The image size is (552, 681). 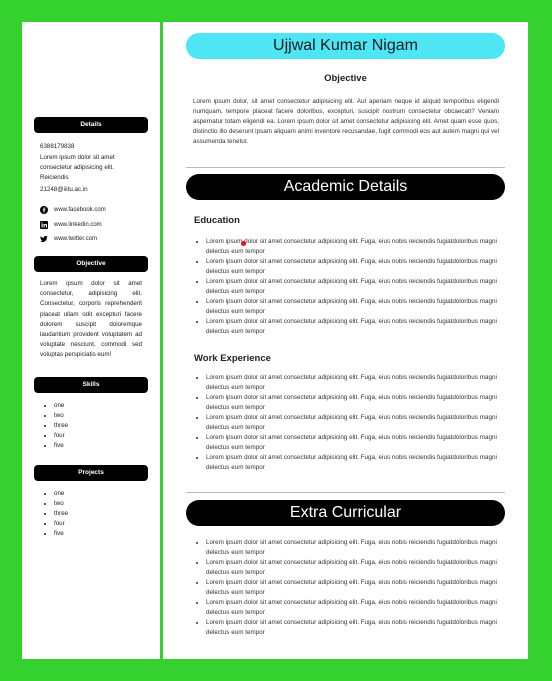 I want to click on social-twitter: www.twitter.com, so click(x=95, y=239).